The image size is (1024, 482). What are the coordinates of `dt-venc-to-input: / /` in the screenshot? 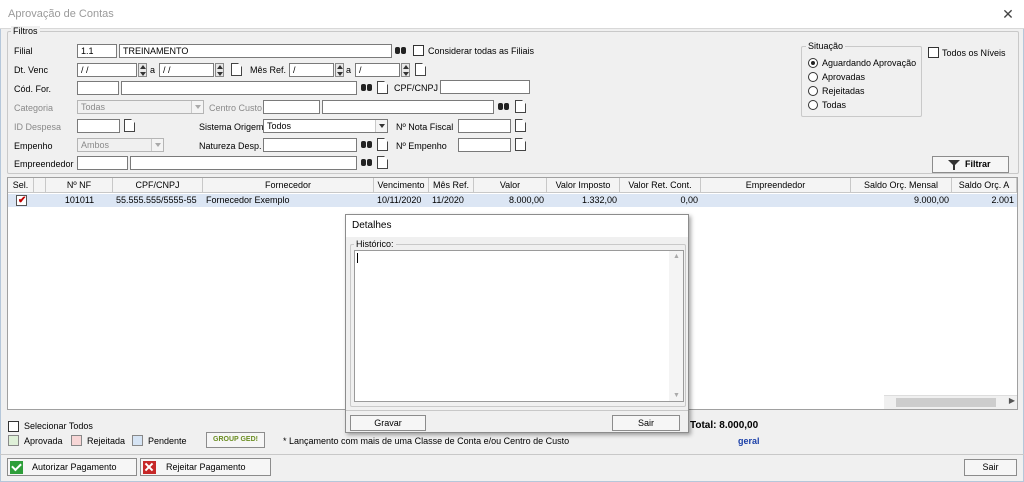 It's located at (186, 70).